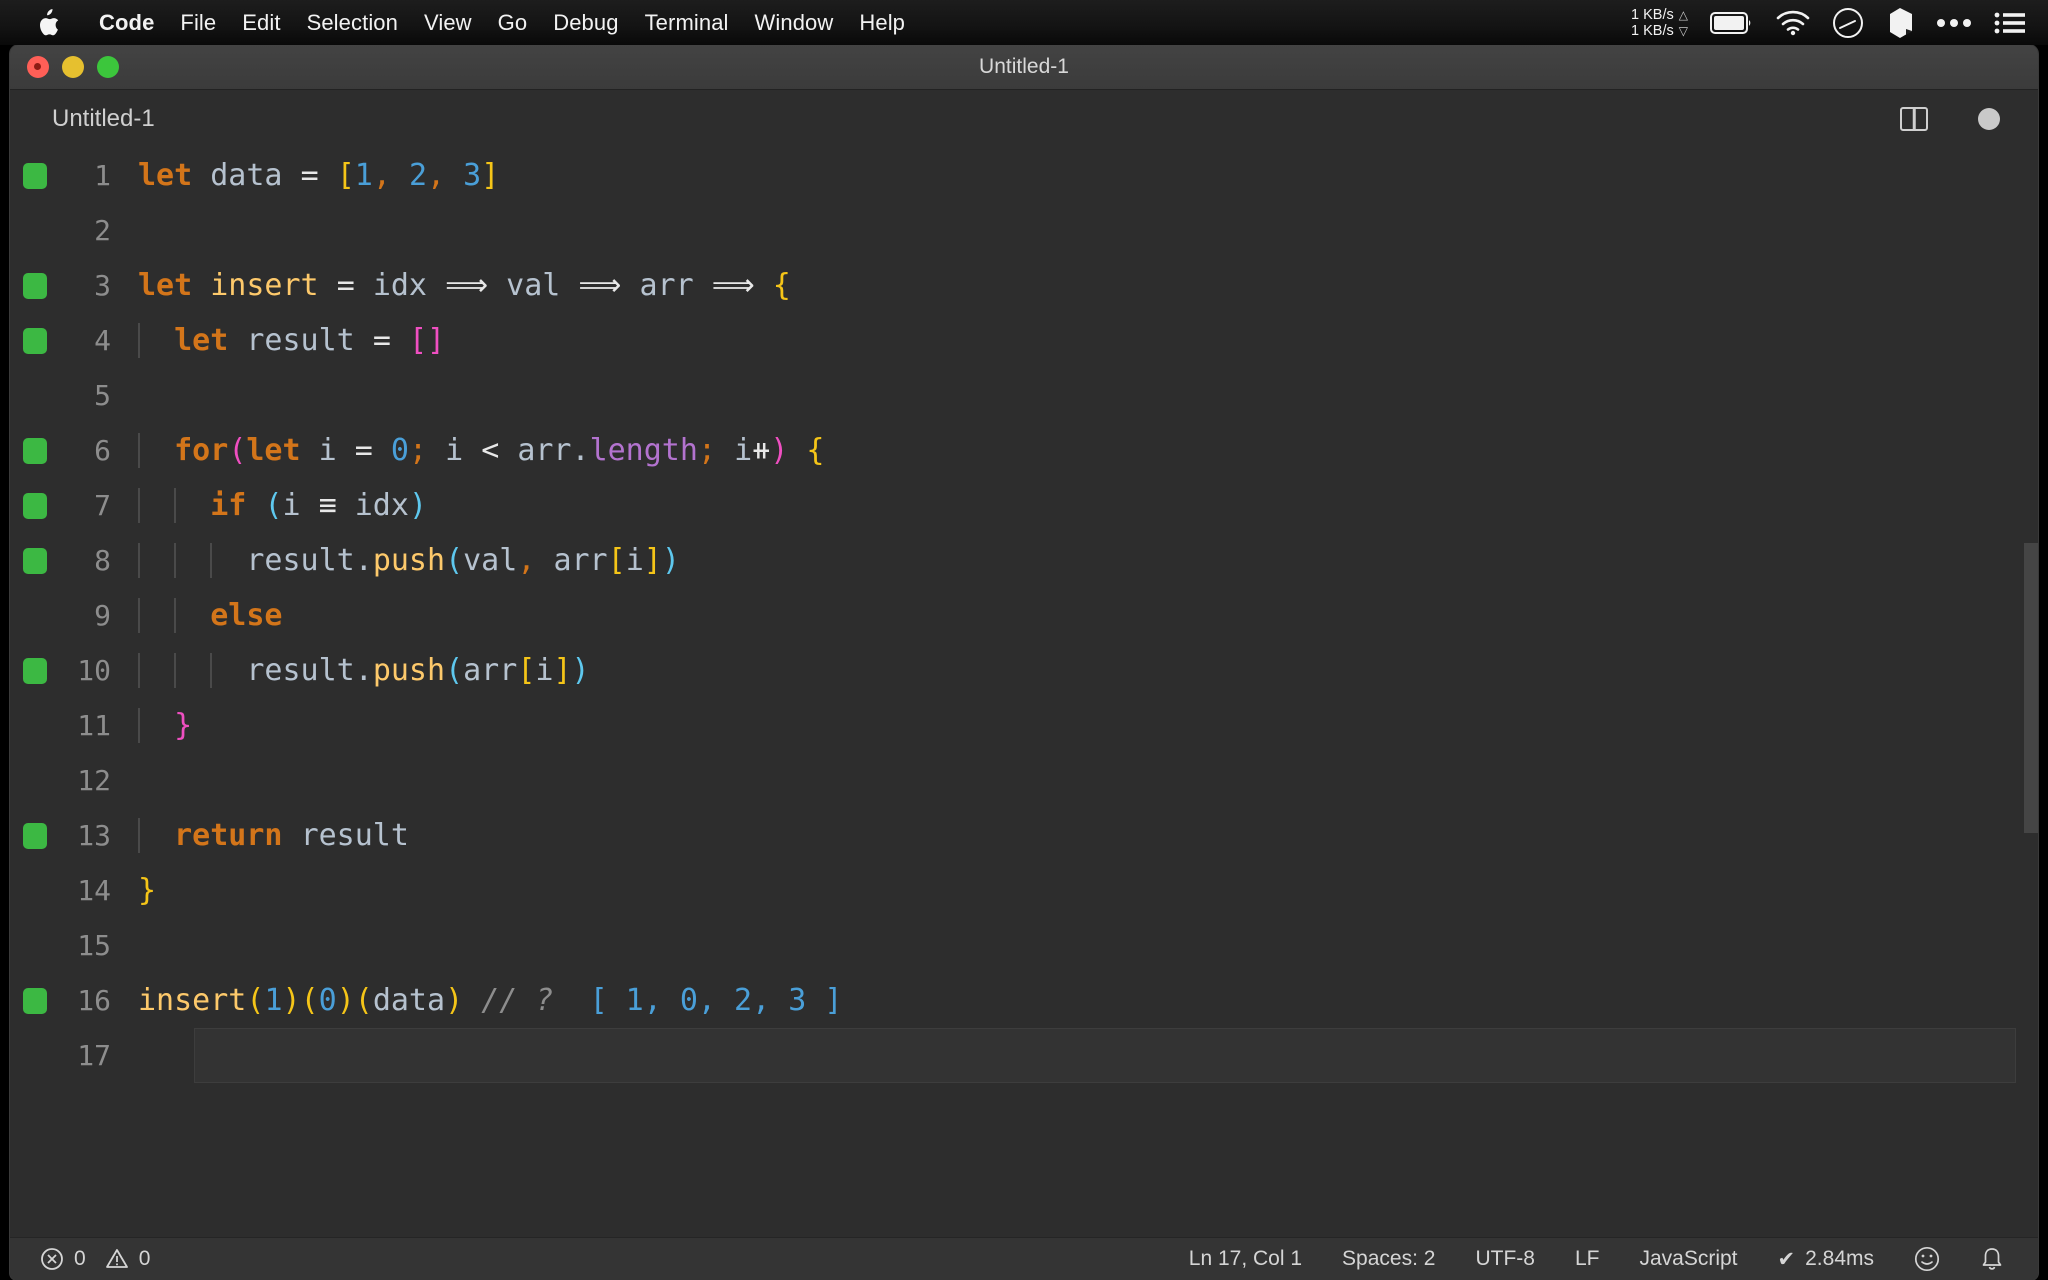 Image resolution: width=2048 pixels, height=1280 pixels. What do you see at coordinates (1900, 23) in the screenshot?
I see `dropbox-icon` at bounding box center [1900, 23].